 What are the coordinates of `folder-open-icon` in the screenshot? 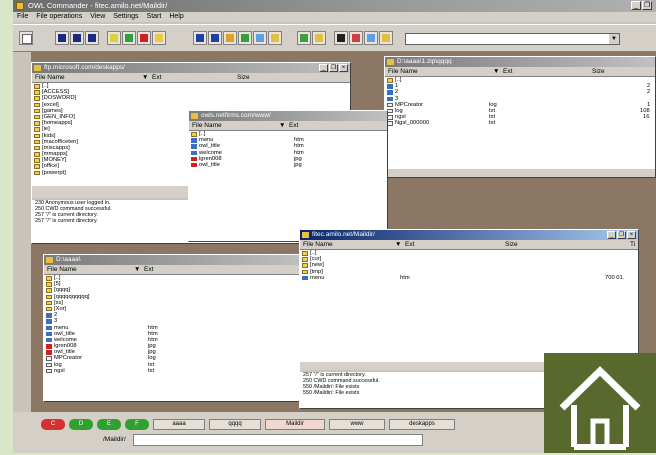 It's located at (386, 38).